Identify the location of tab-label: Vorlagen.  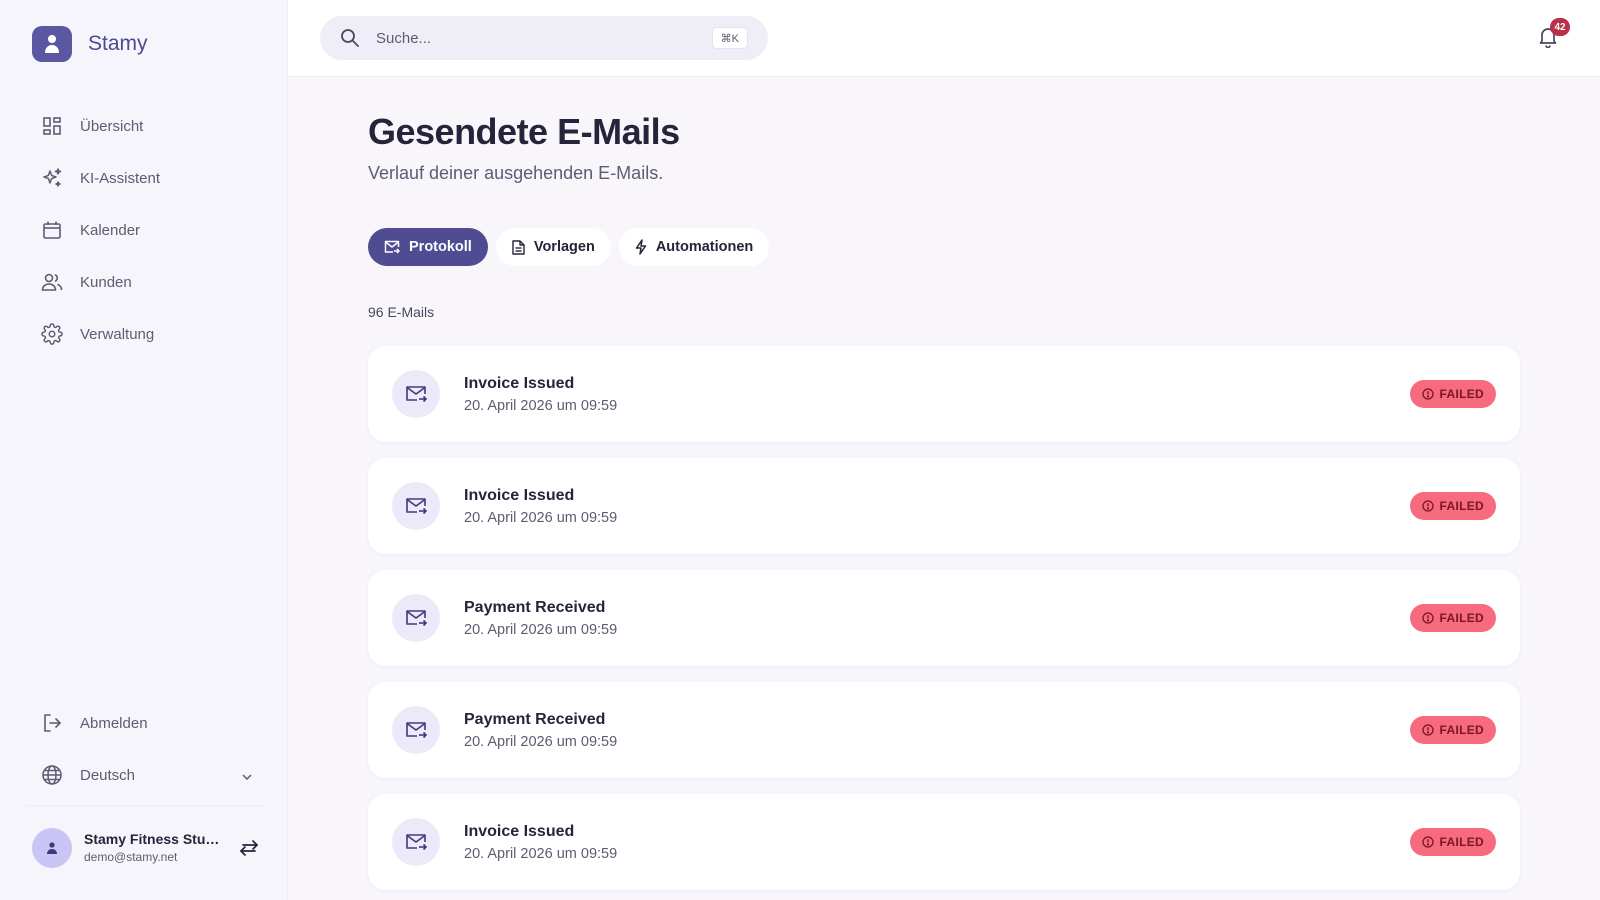
(564, 247).